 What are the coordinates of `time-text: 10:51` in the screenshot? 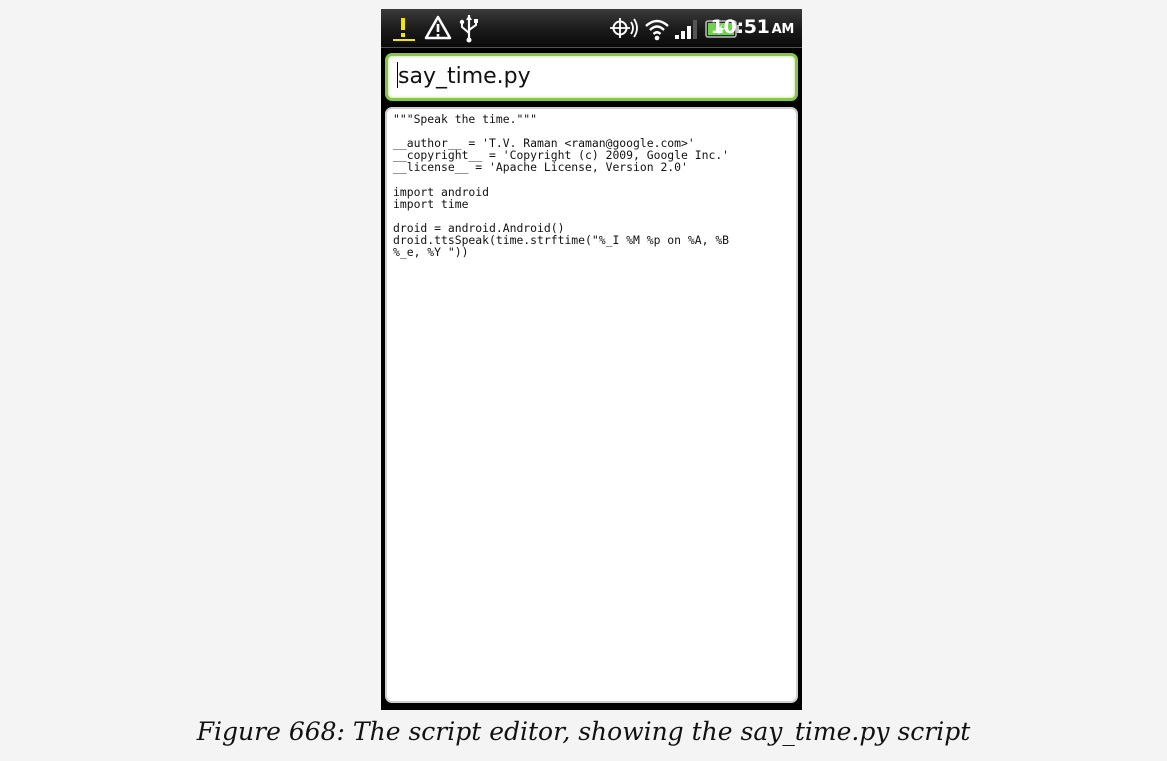 It's located at (740, 27).